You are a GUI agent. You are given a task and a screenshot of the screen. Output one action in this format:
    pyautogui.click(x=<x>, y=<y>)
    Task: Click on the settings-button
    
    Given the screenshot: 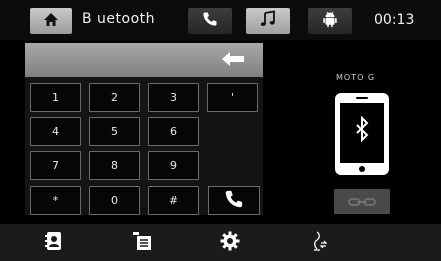 What is the action you would take?
    pyautogui.click(x=230, y=242)
    